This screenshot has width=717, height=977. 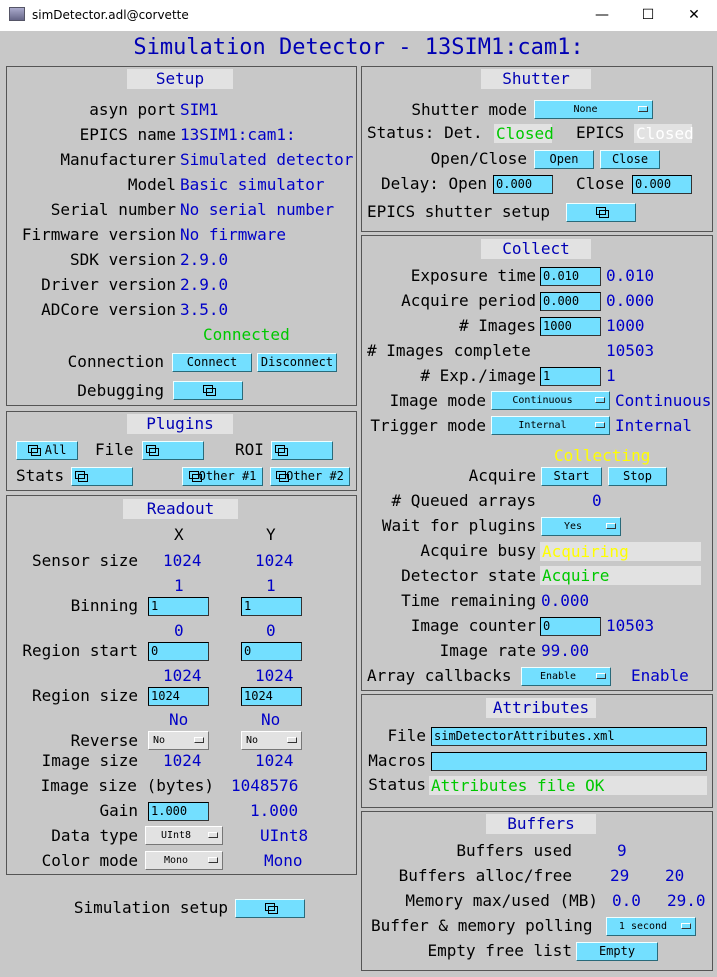 I want to click on data-type-rbv: UInt8, so click(x=284, y=835).